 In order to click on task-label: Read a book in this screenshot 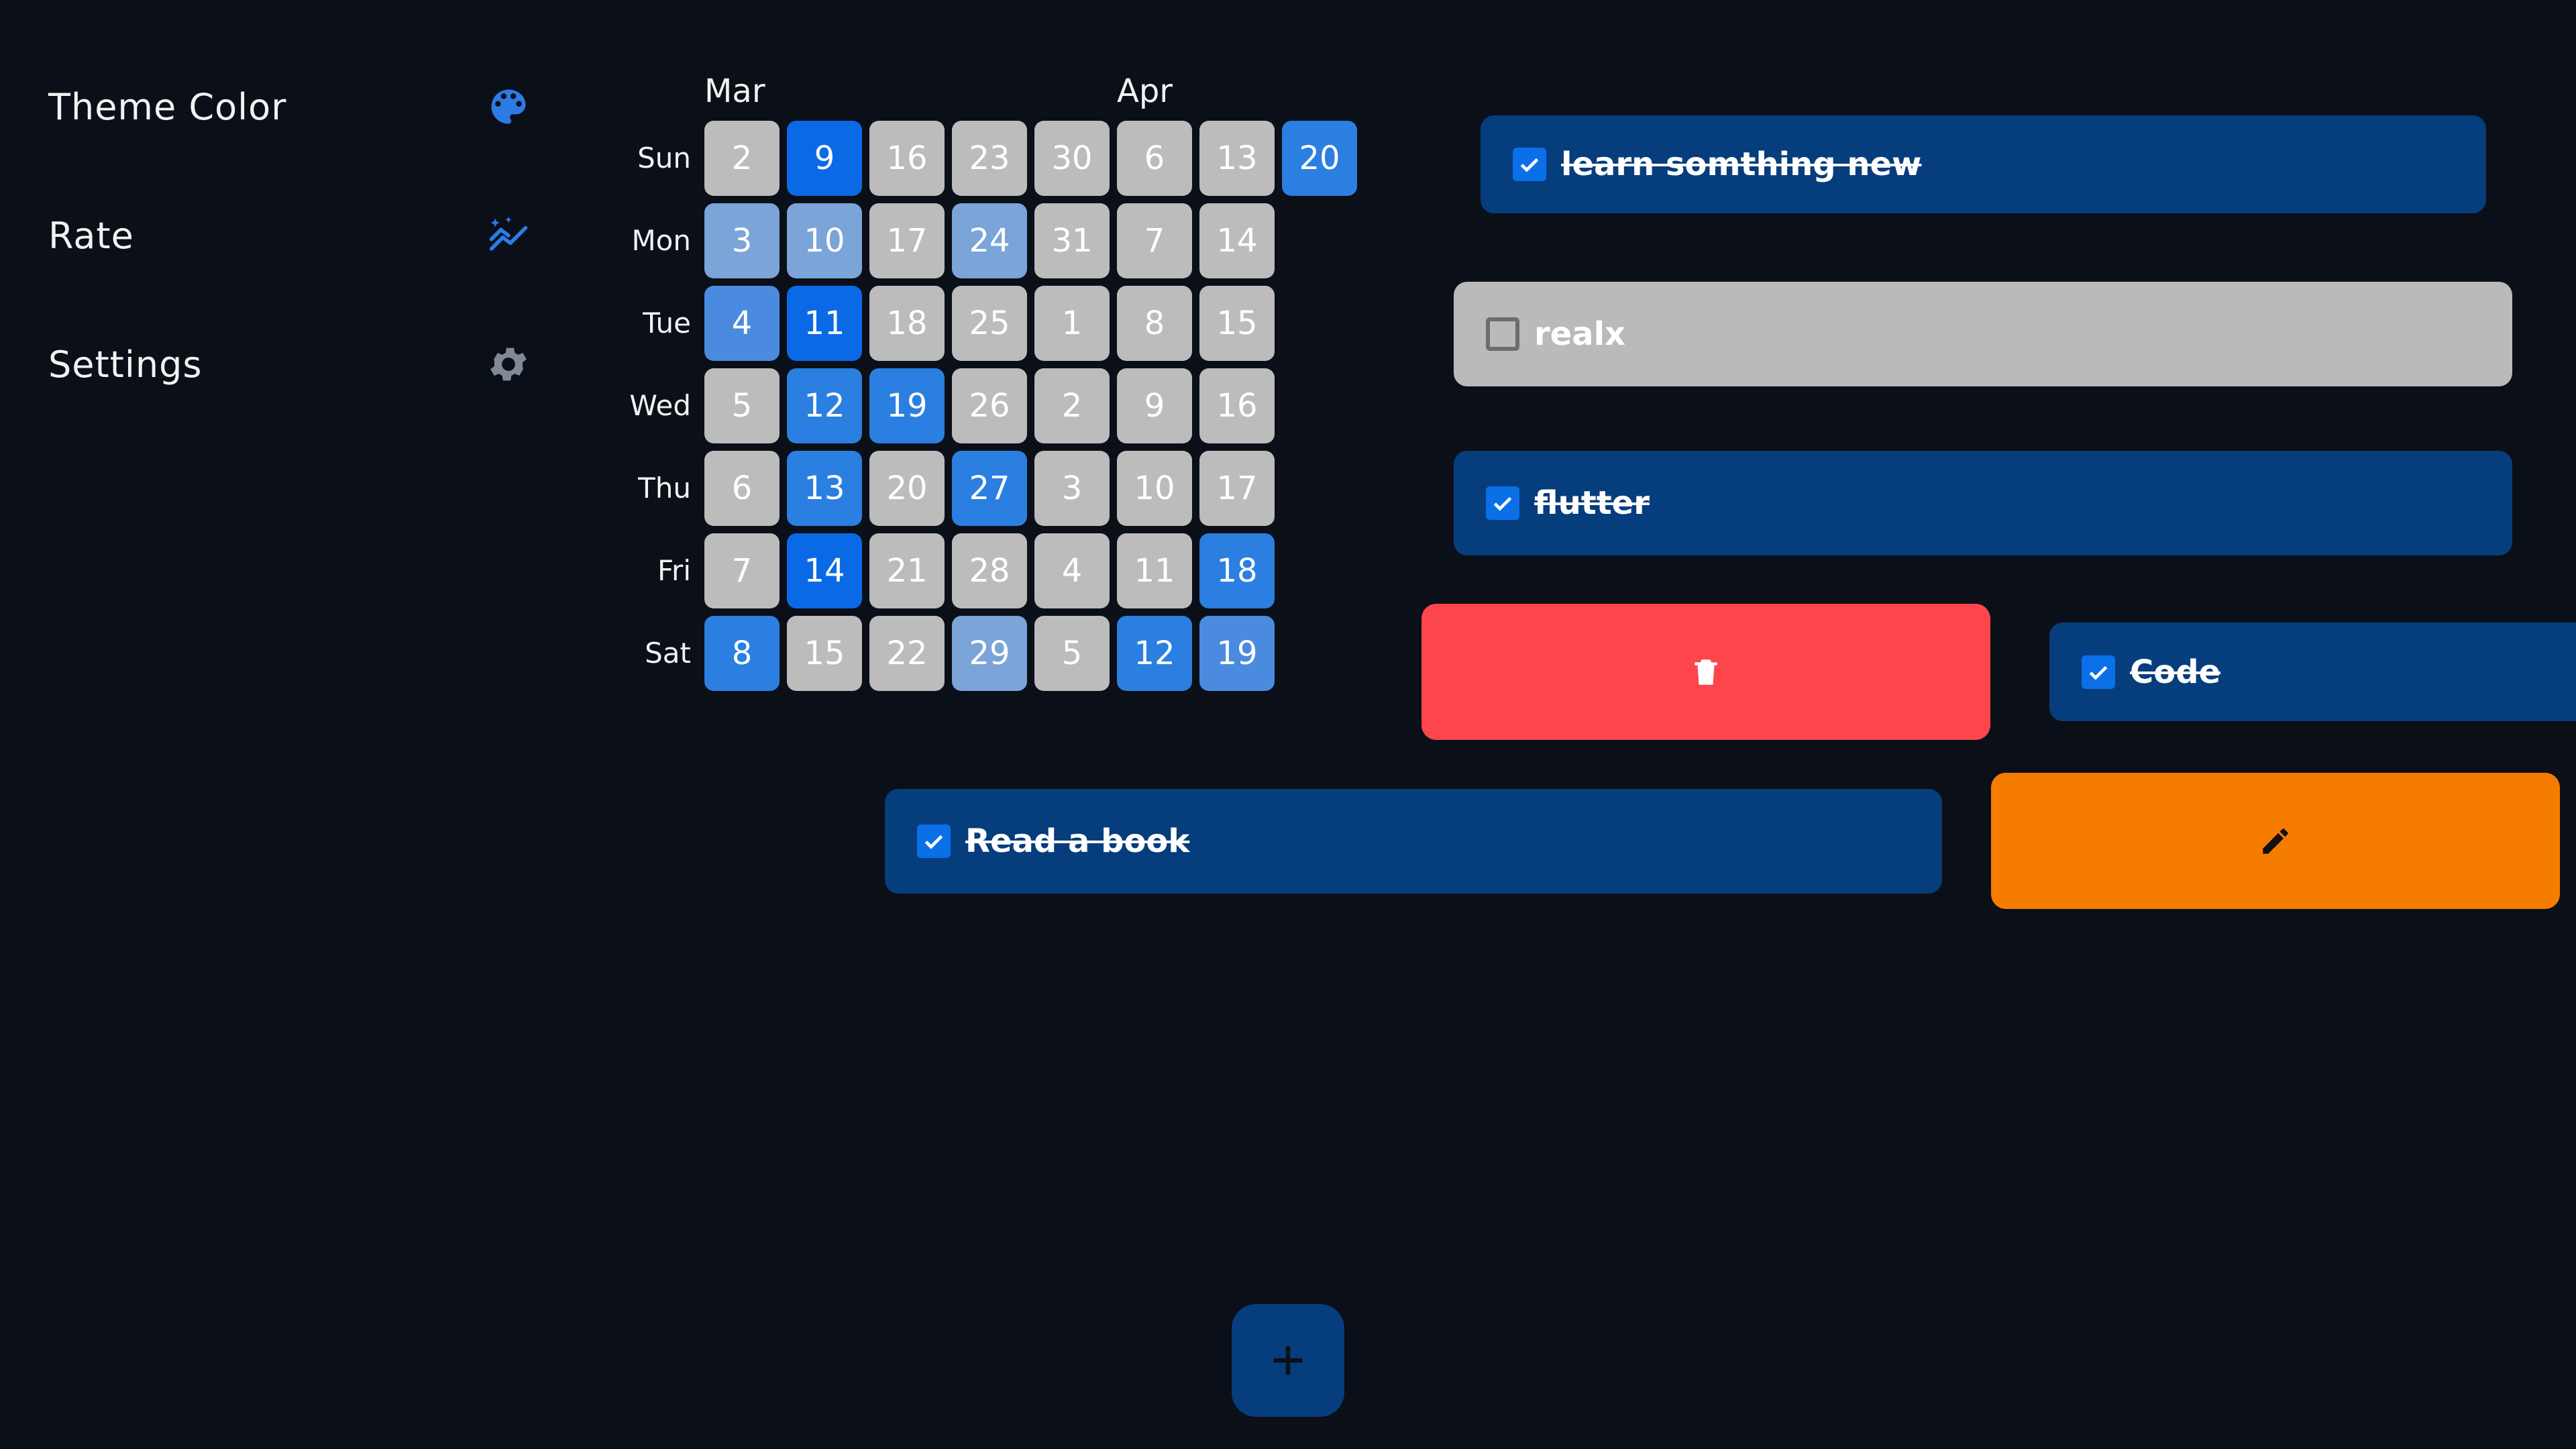, I will do `click(1077, 841)`.